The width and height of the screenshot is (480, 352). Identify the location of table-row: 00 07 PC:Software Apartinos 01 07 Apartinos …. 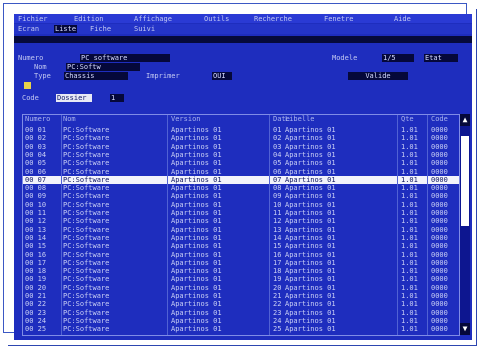
(241, 179).